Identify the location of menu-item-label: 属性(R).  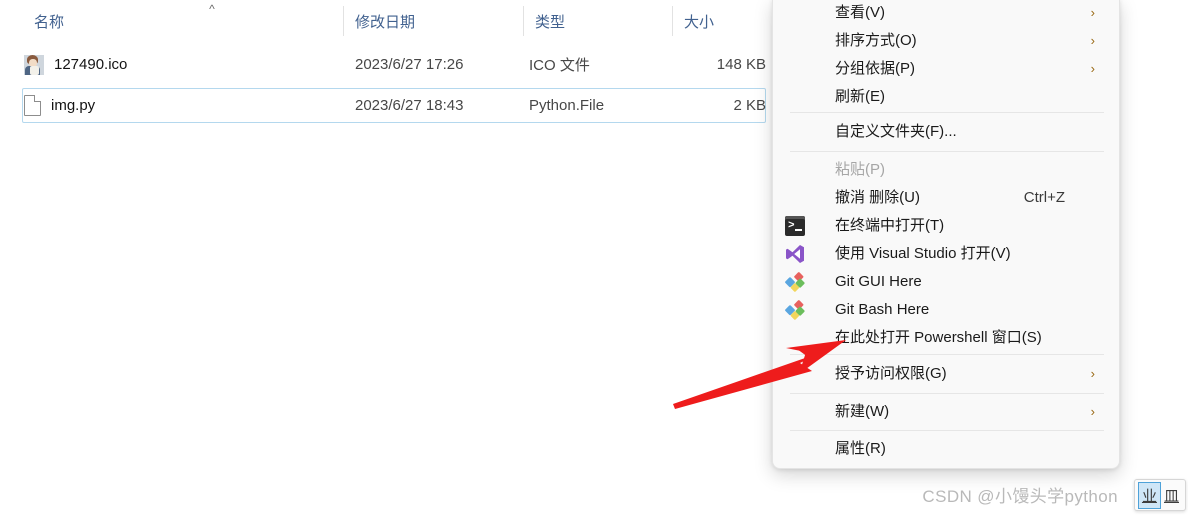
(860, 448).